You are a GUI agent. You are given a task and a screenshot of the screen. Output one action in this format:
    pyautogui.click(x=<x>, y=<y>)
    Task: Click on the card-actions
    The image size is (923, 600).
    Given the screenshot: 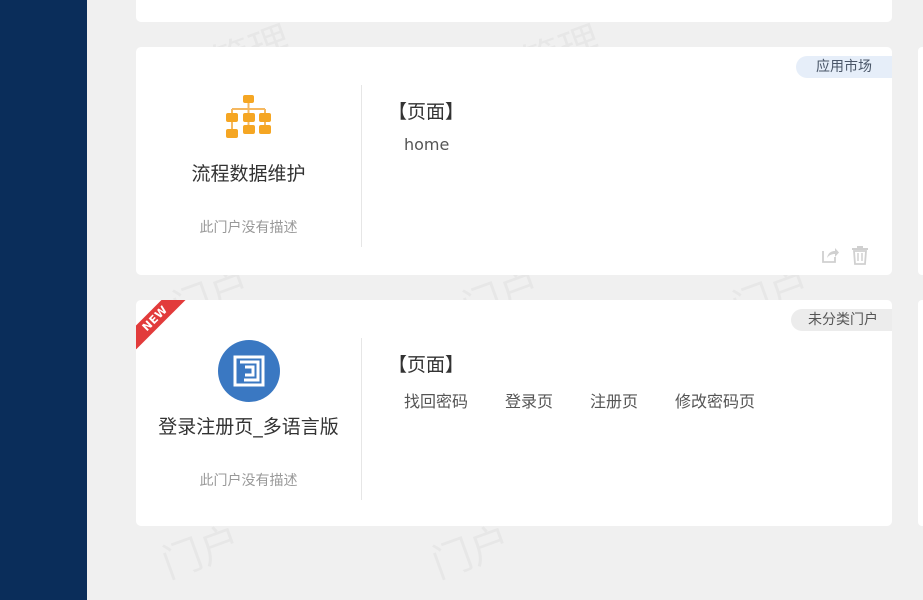 What is the action you would take?
    pyautogui.click(x=845, y=255)
    